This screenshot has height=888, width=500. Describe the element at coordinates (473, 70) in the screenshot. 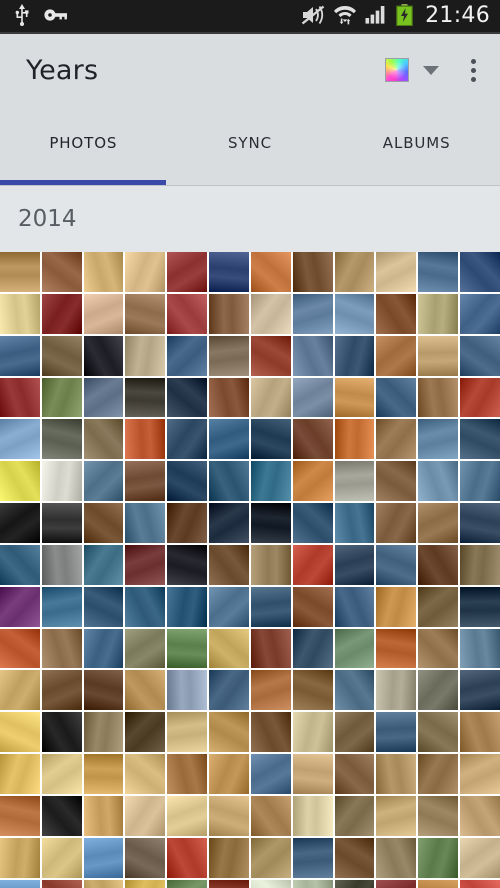

I see `overflow-menu-icon` at that location.